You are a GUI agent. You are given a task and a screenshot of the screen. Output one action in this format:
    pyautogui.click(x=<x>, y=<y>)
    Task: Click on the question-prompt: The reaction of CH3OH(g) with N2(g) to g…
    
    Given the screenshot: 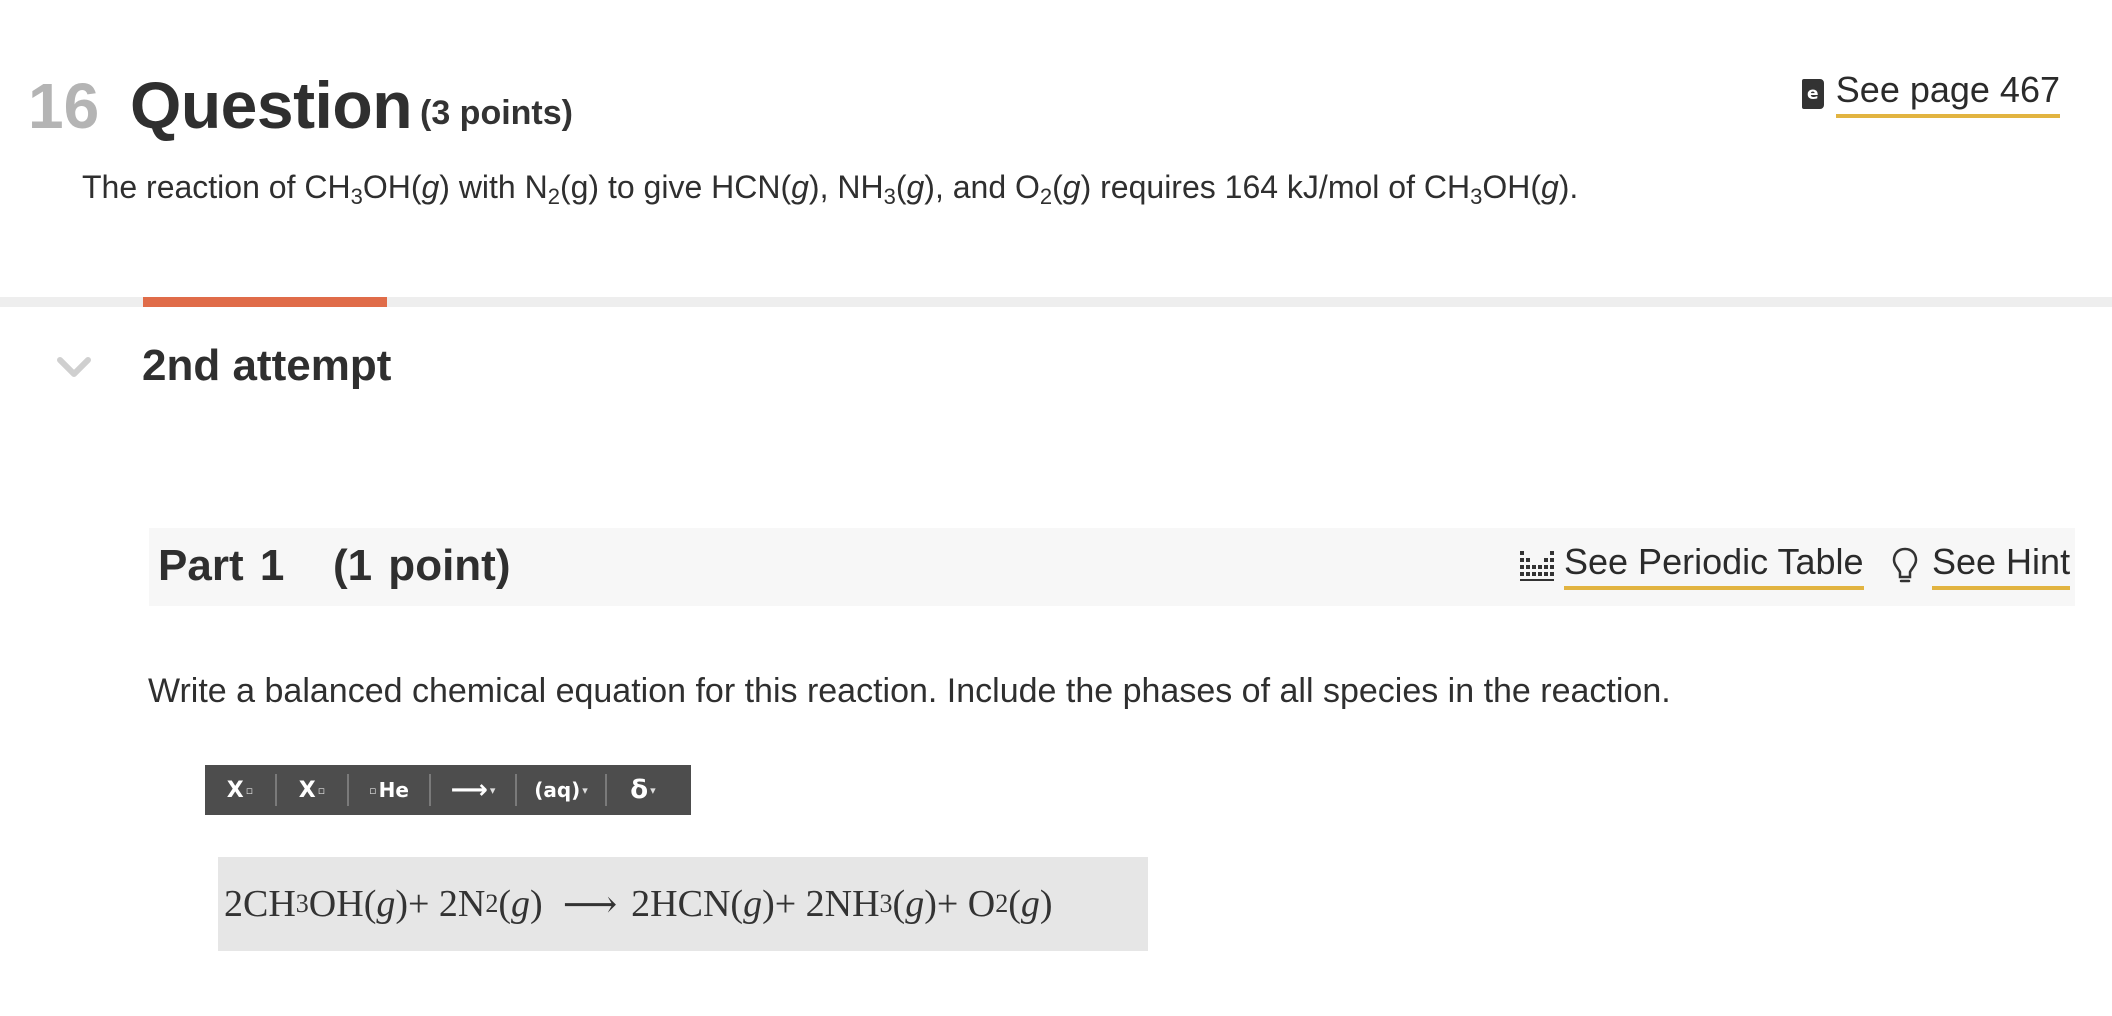 What is the action you would take?
    pyautogui.click(x=830, y=189)
    